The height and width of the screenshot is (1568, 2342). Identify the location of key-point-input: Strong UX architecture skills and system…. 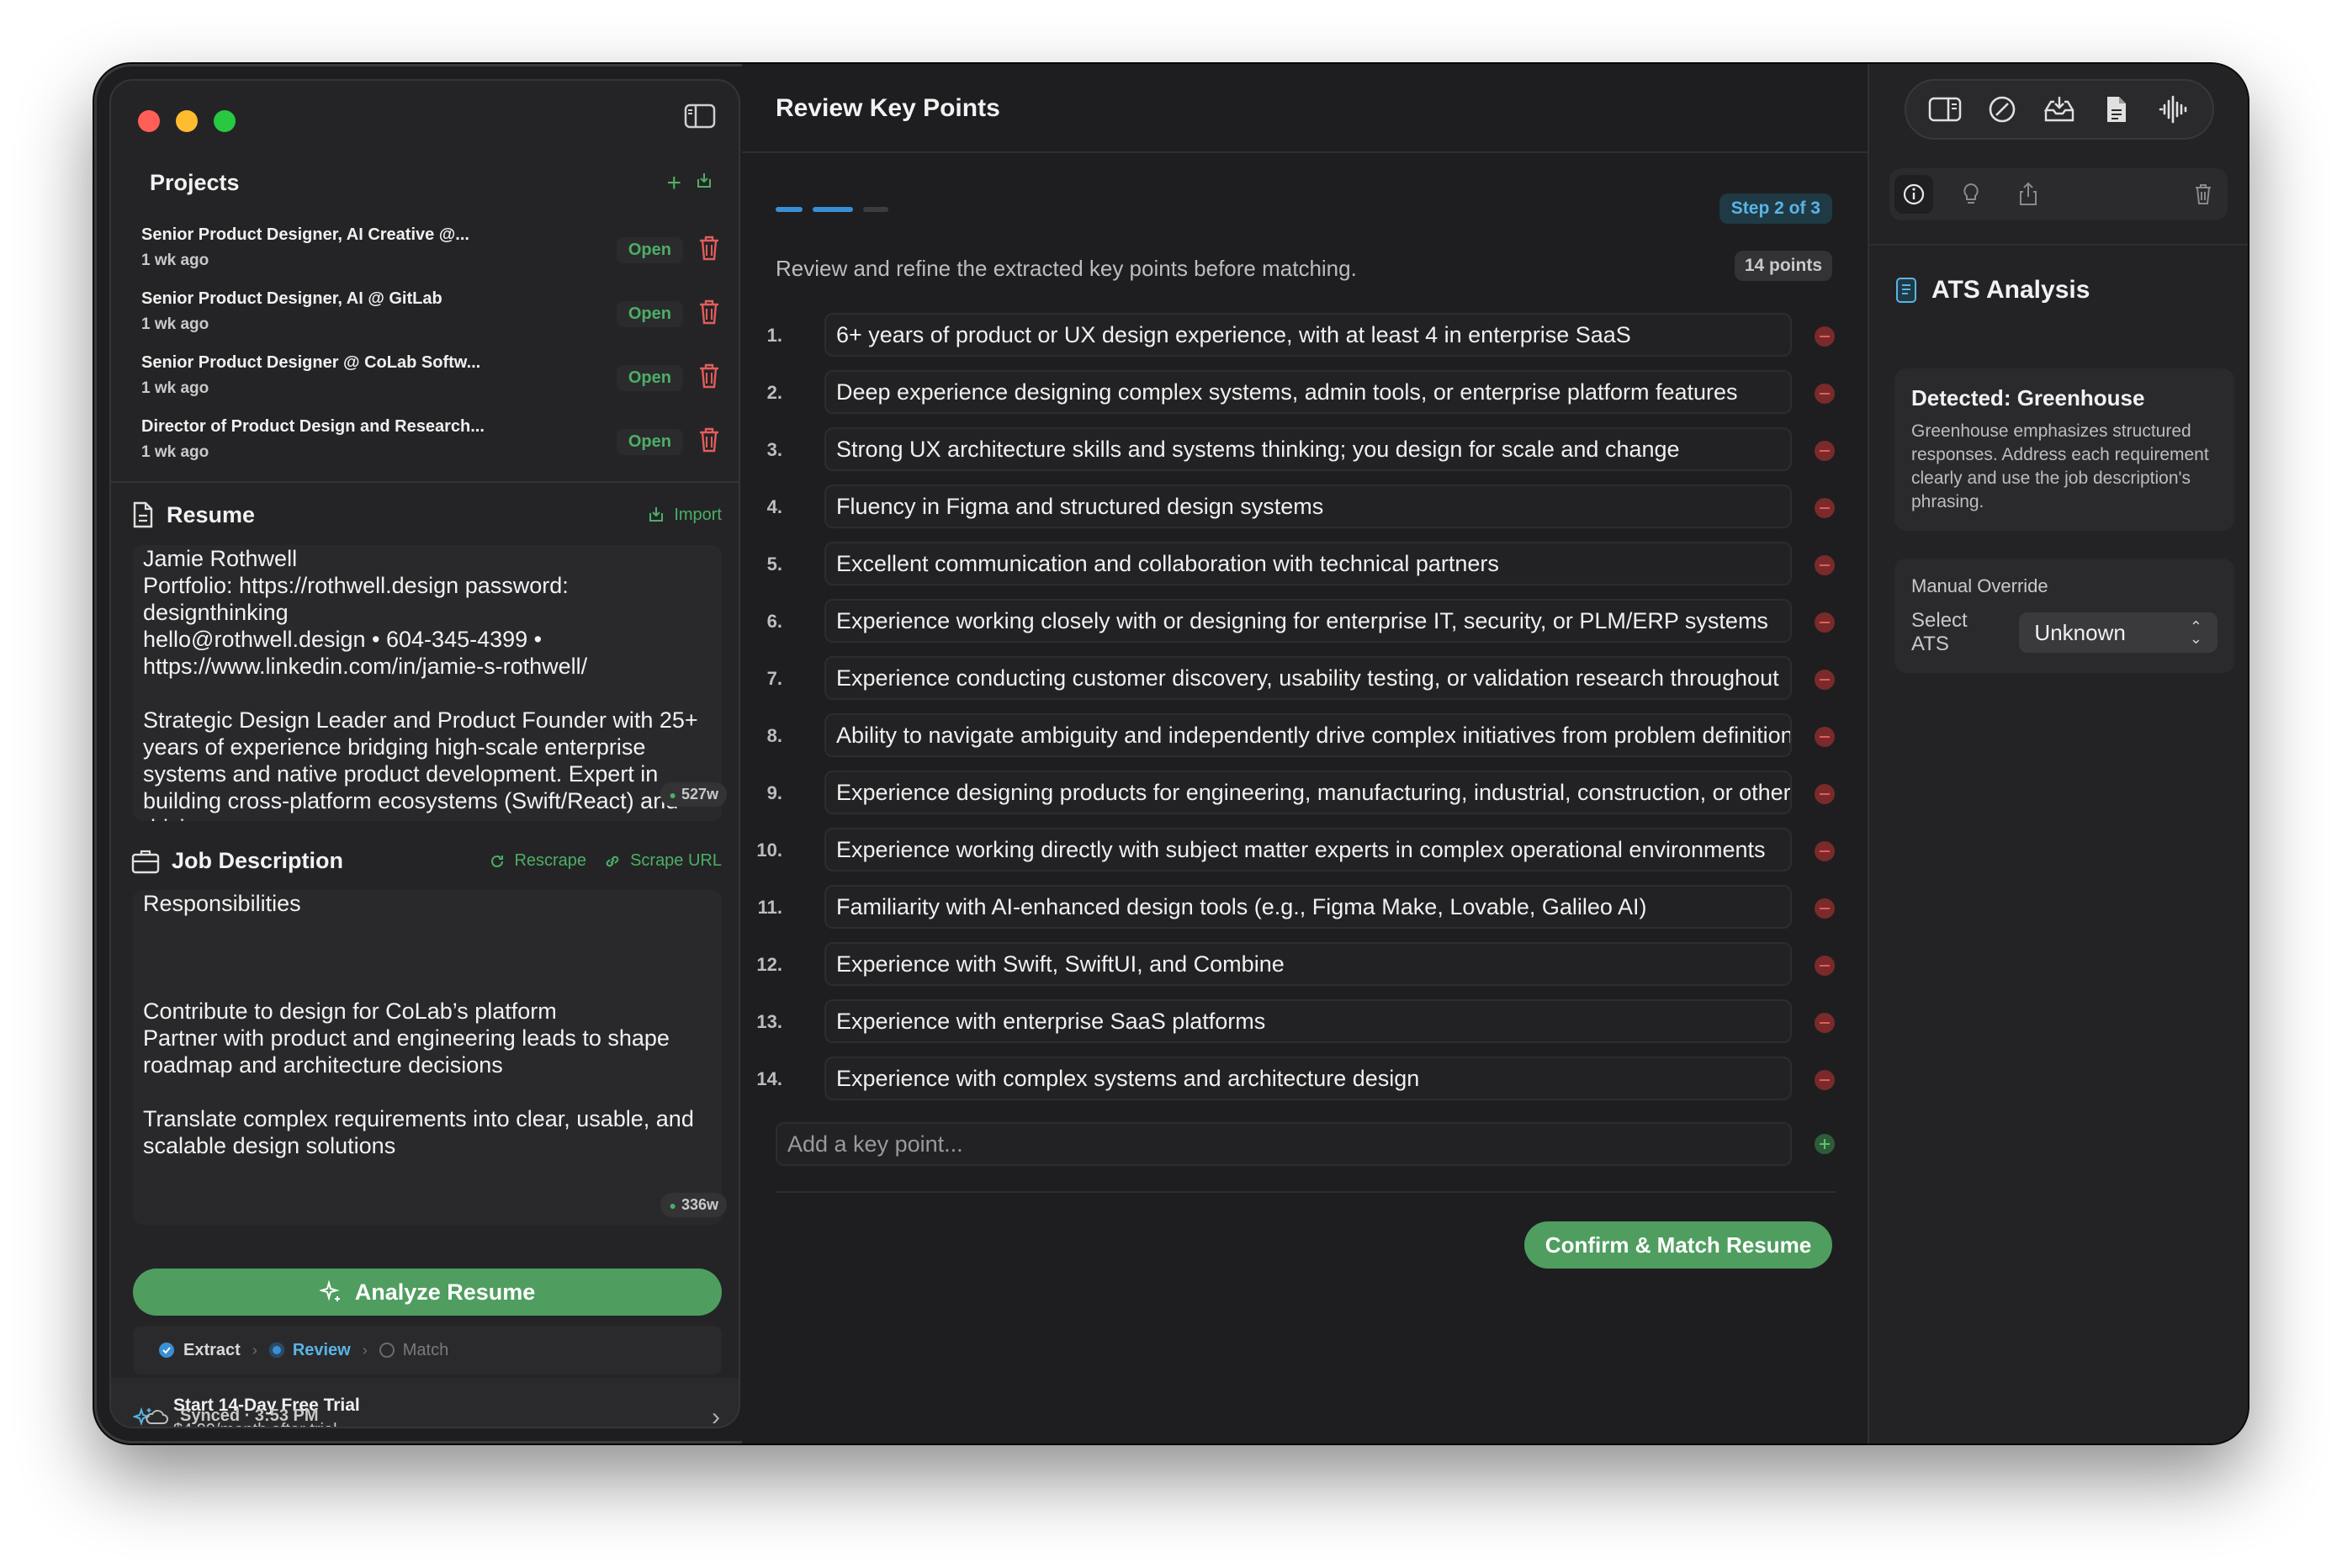
(1308, 449).